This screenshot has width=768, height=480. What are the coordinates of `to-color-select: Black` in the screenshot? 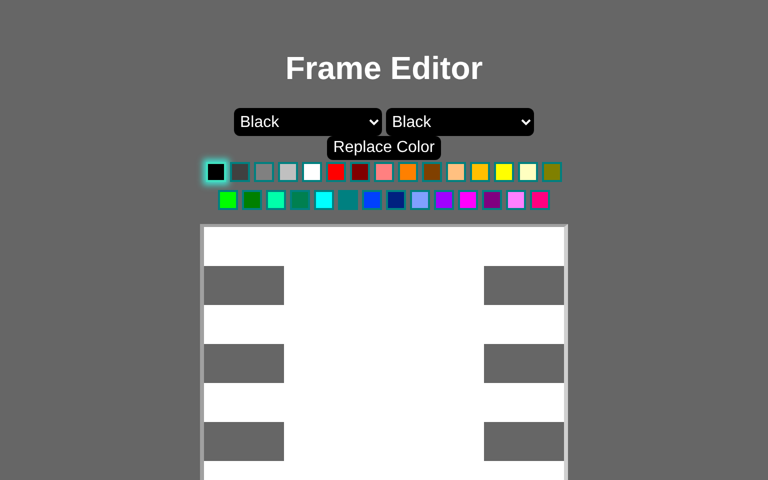 It's located at (460, 122).